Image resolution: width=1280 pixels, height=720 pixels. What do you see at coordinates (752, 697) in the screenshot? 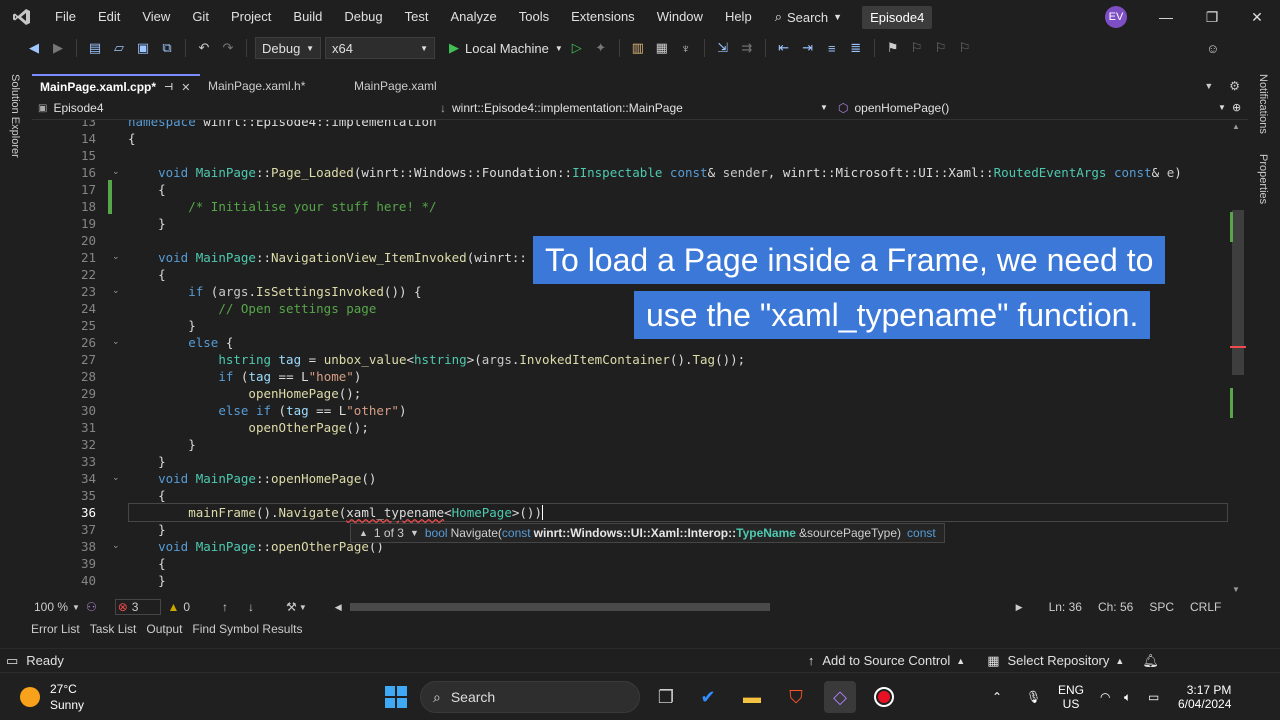
I see `file-explorer-icon: ▬` at bounding box center [752, 697].